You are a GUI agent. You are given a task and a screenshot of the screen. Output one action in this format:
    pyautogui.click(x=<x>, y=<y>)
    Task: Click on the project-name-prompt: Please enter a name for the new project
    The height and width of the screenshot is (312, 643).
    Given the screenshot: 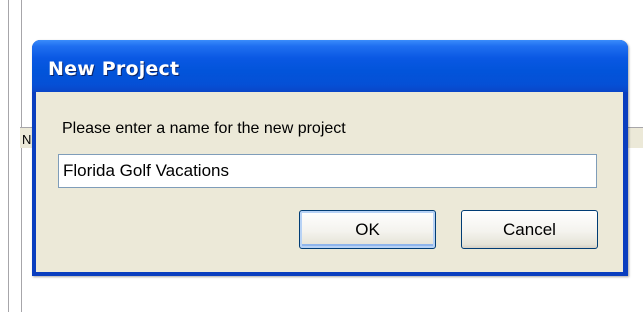 What is the action you would take?
    pyautogui.click(x=204, y=128)
    